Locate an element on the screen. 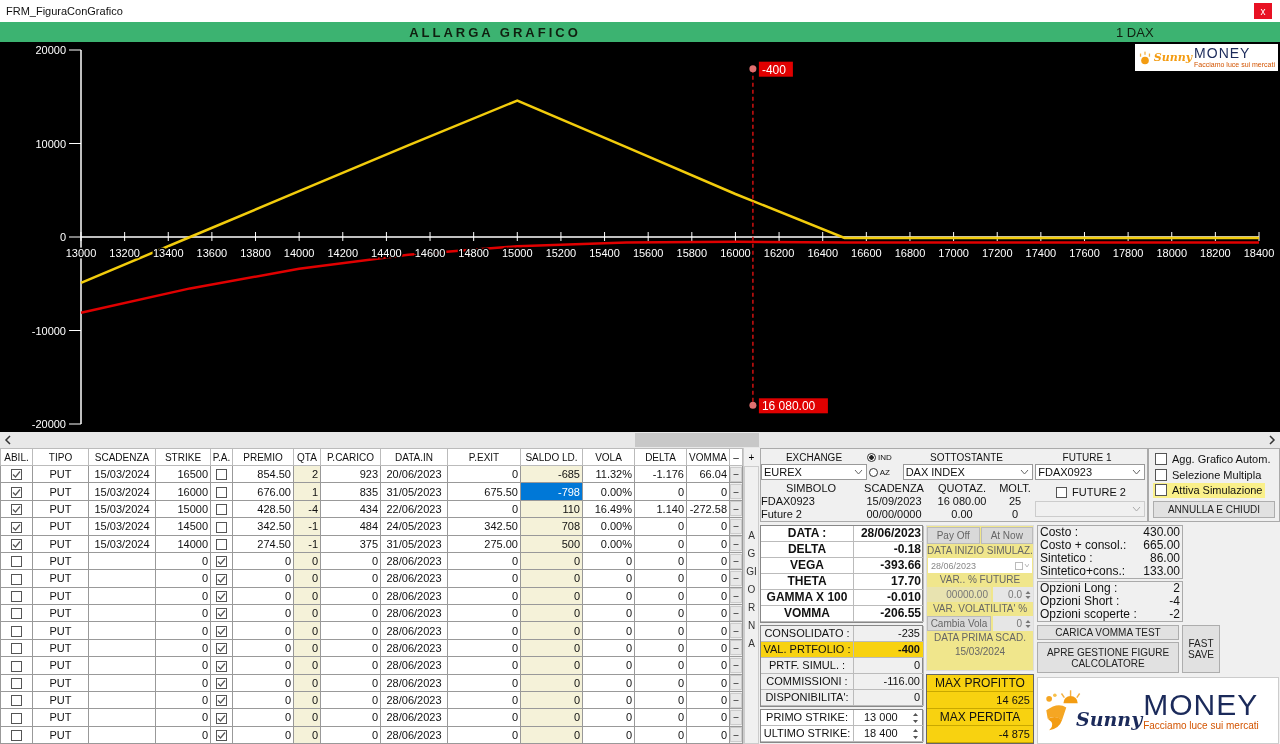 Image resolution: width=1280 pixels, height=744 pixels. checkbox: Selezione Multipla is located at coordinates (1214, 475).